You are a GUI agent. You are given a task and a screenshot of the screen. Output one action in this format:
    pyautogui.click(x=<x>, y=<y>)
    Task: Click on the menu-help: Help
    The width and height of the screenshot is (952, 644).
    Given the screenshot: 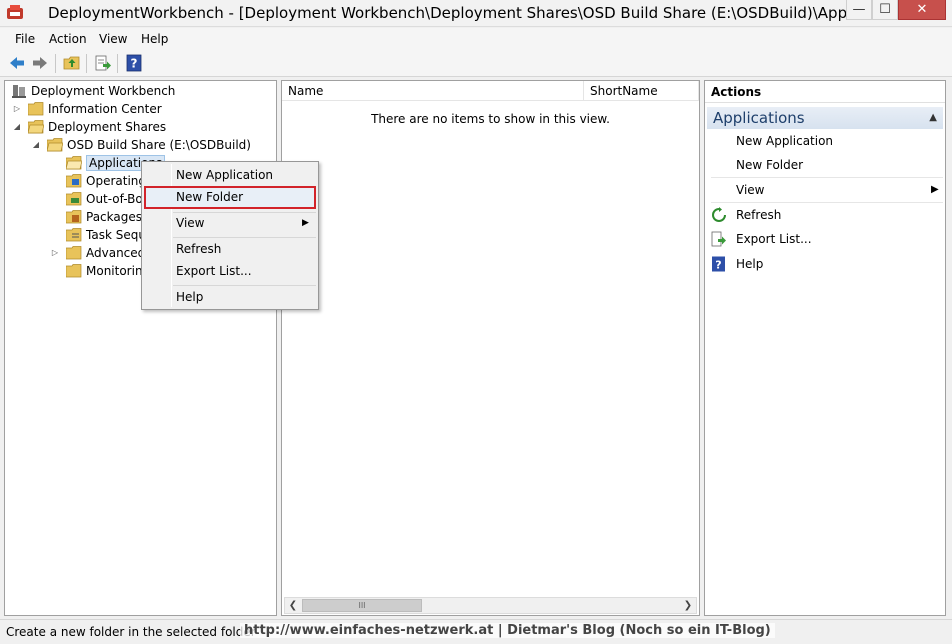 What is the action you would take?
    pyautogui.click(x=154, y=39)
    